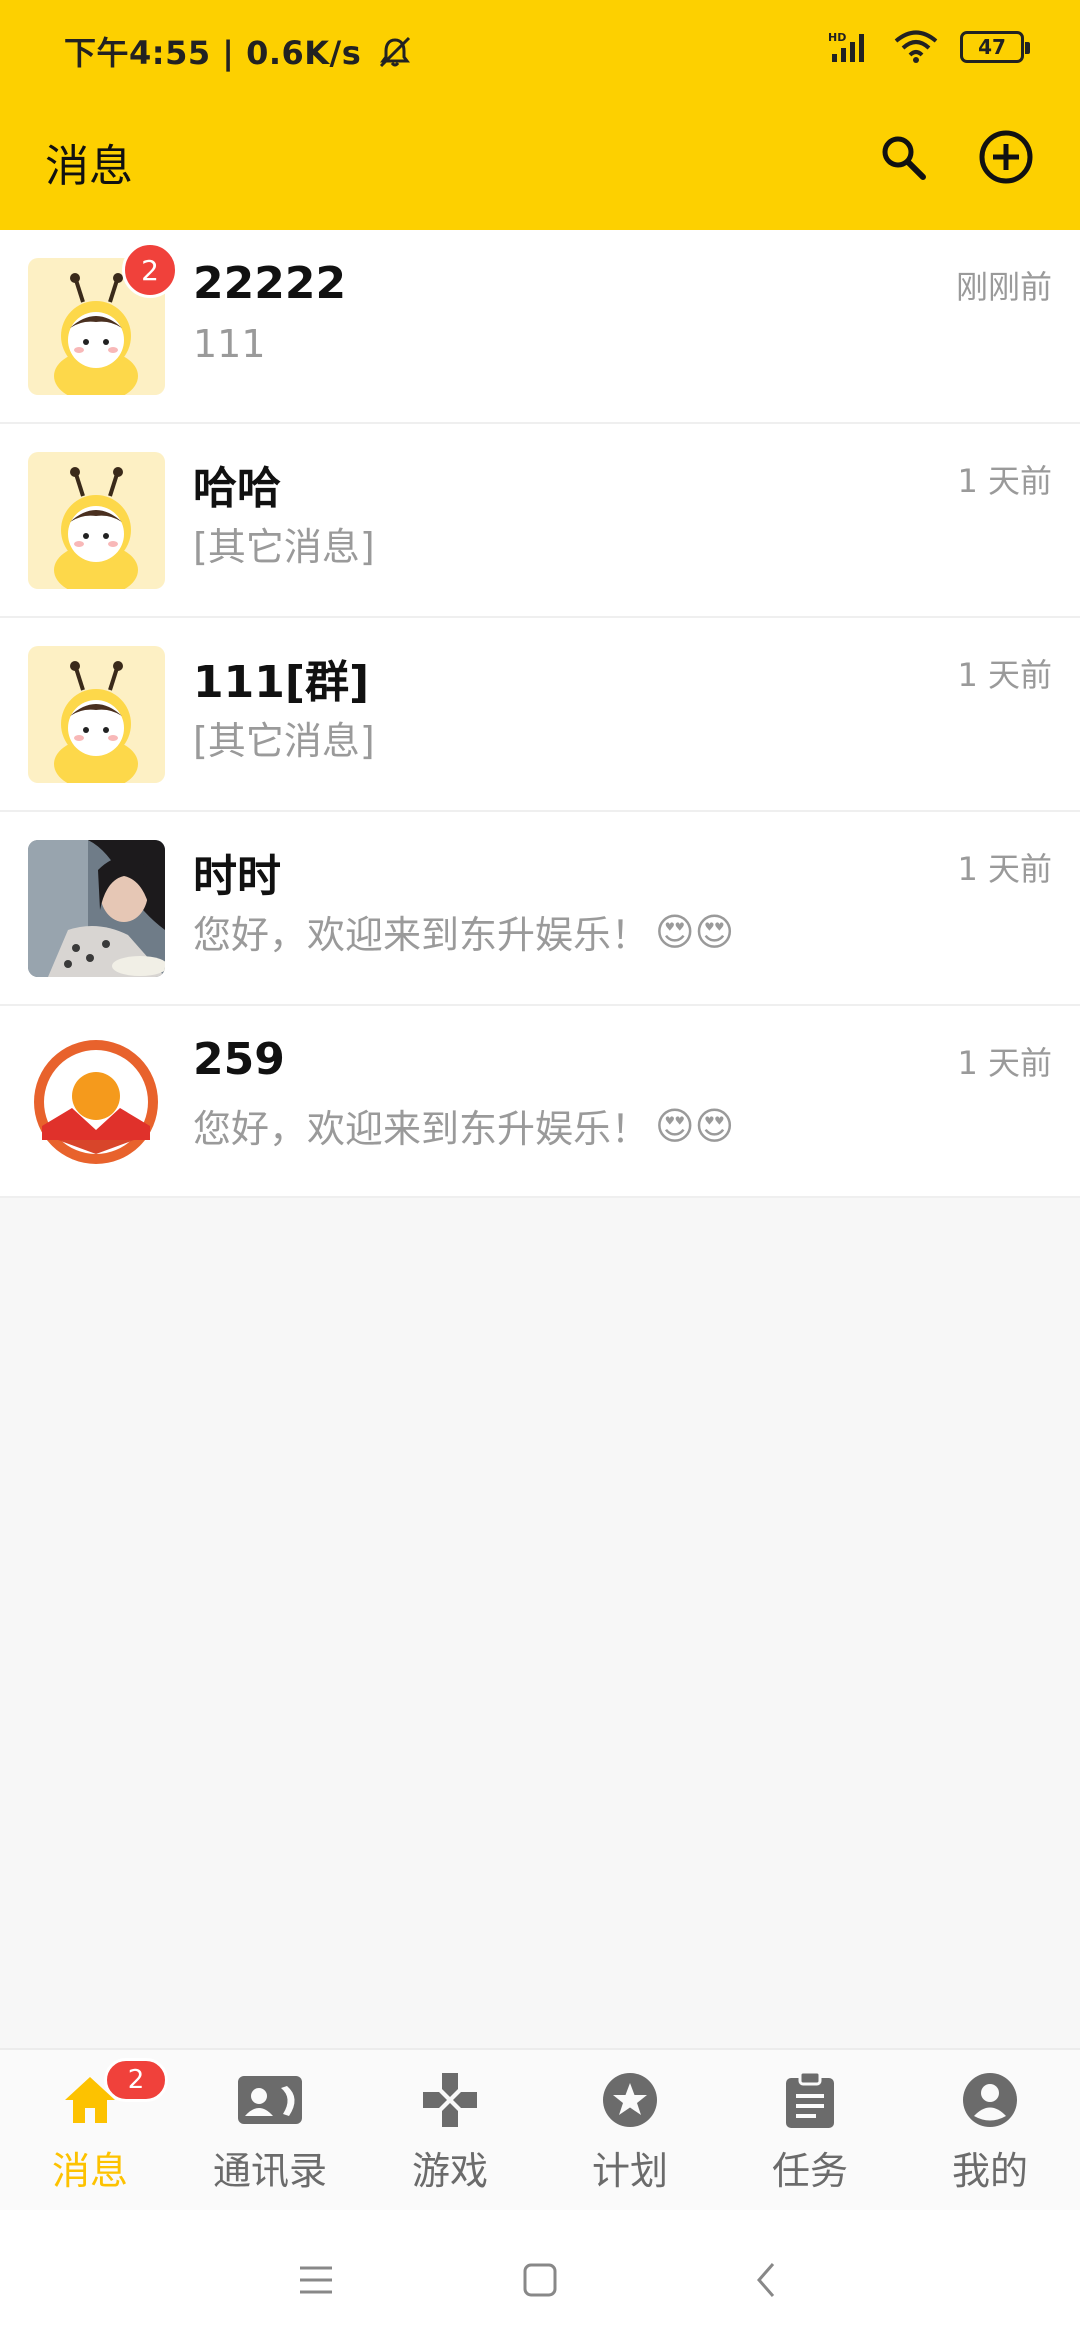  What do you see at coordinates (213, 53) in the screenshot?
I see `status-time-text: 下午4:55 | 0.6K/s` at bounding box center [213, 53].